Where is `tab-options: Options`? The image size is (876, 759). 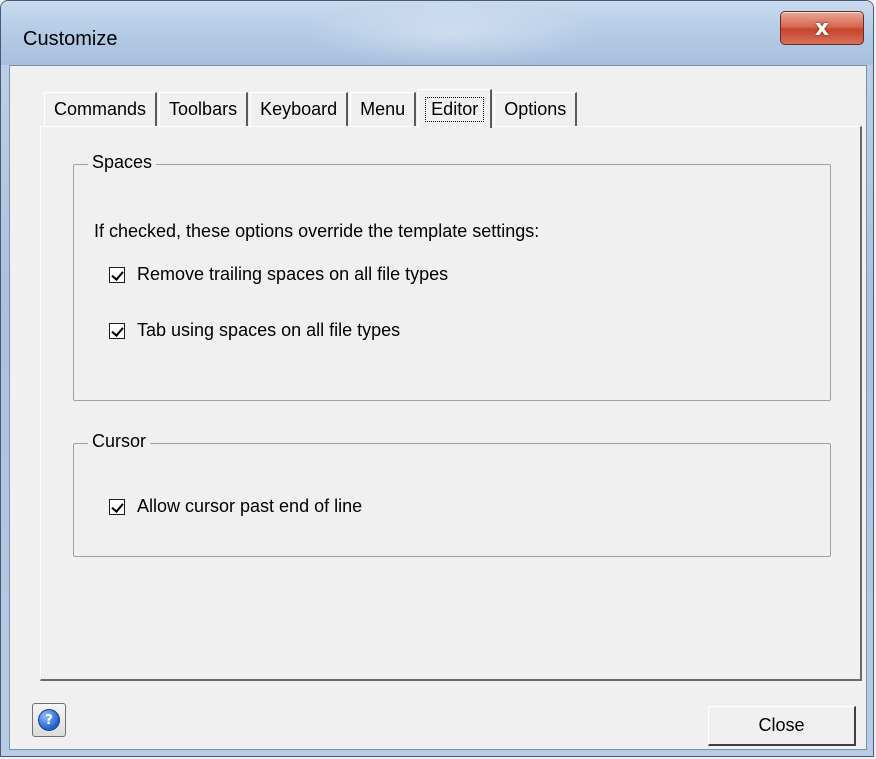 tab-options: Options is located at coordinates (536, 109).